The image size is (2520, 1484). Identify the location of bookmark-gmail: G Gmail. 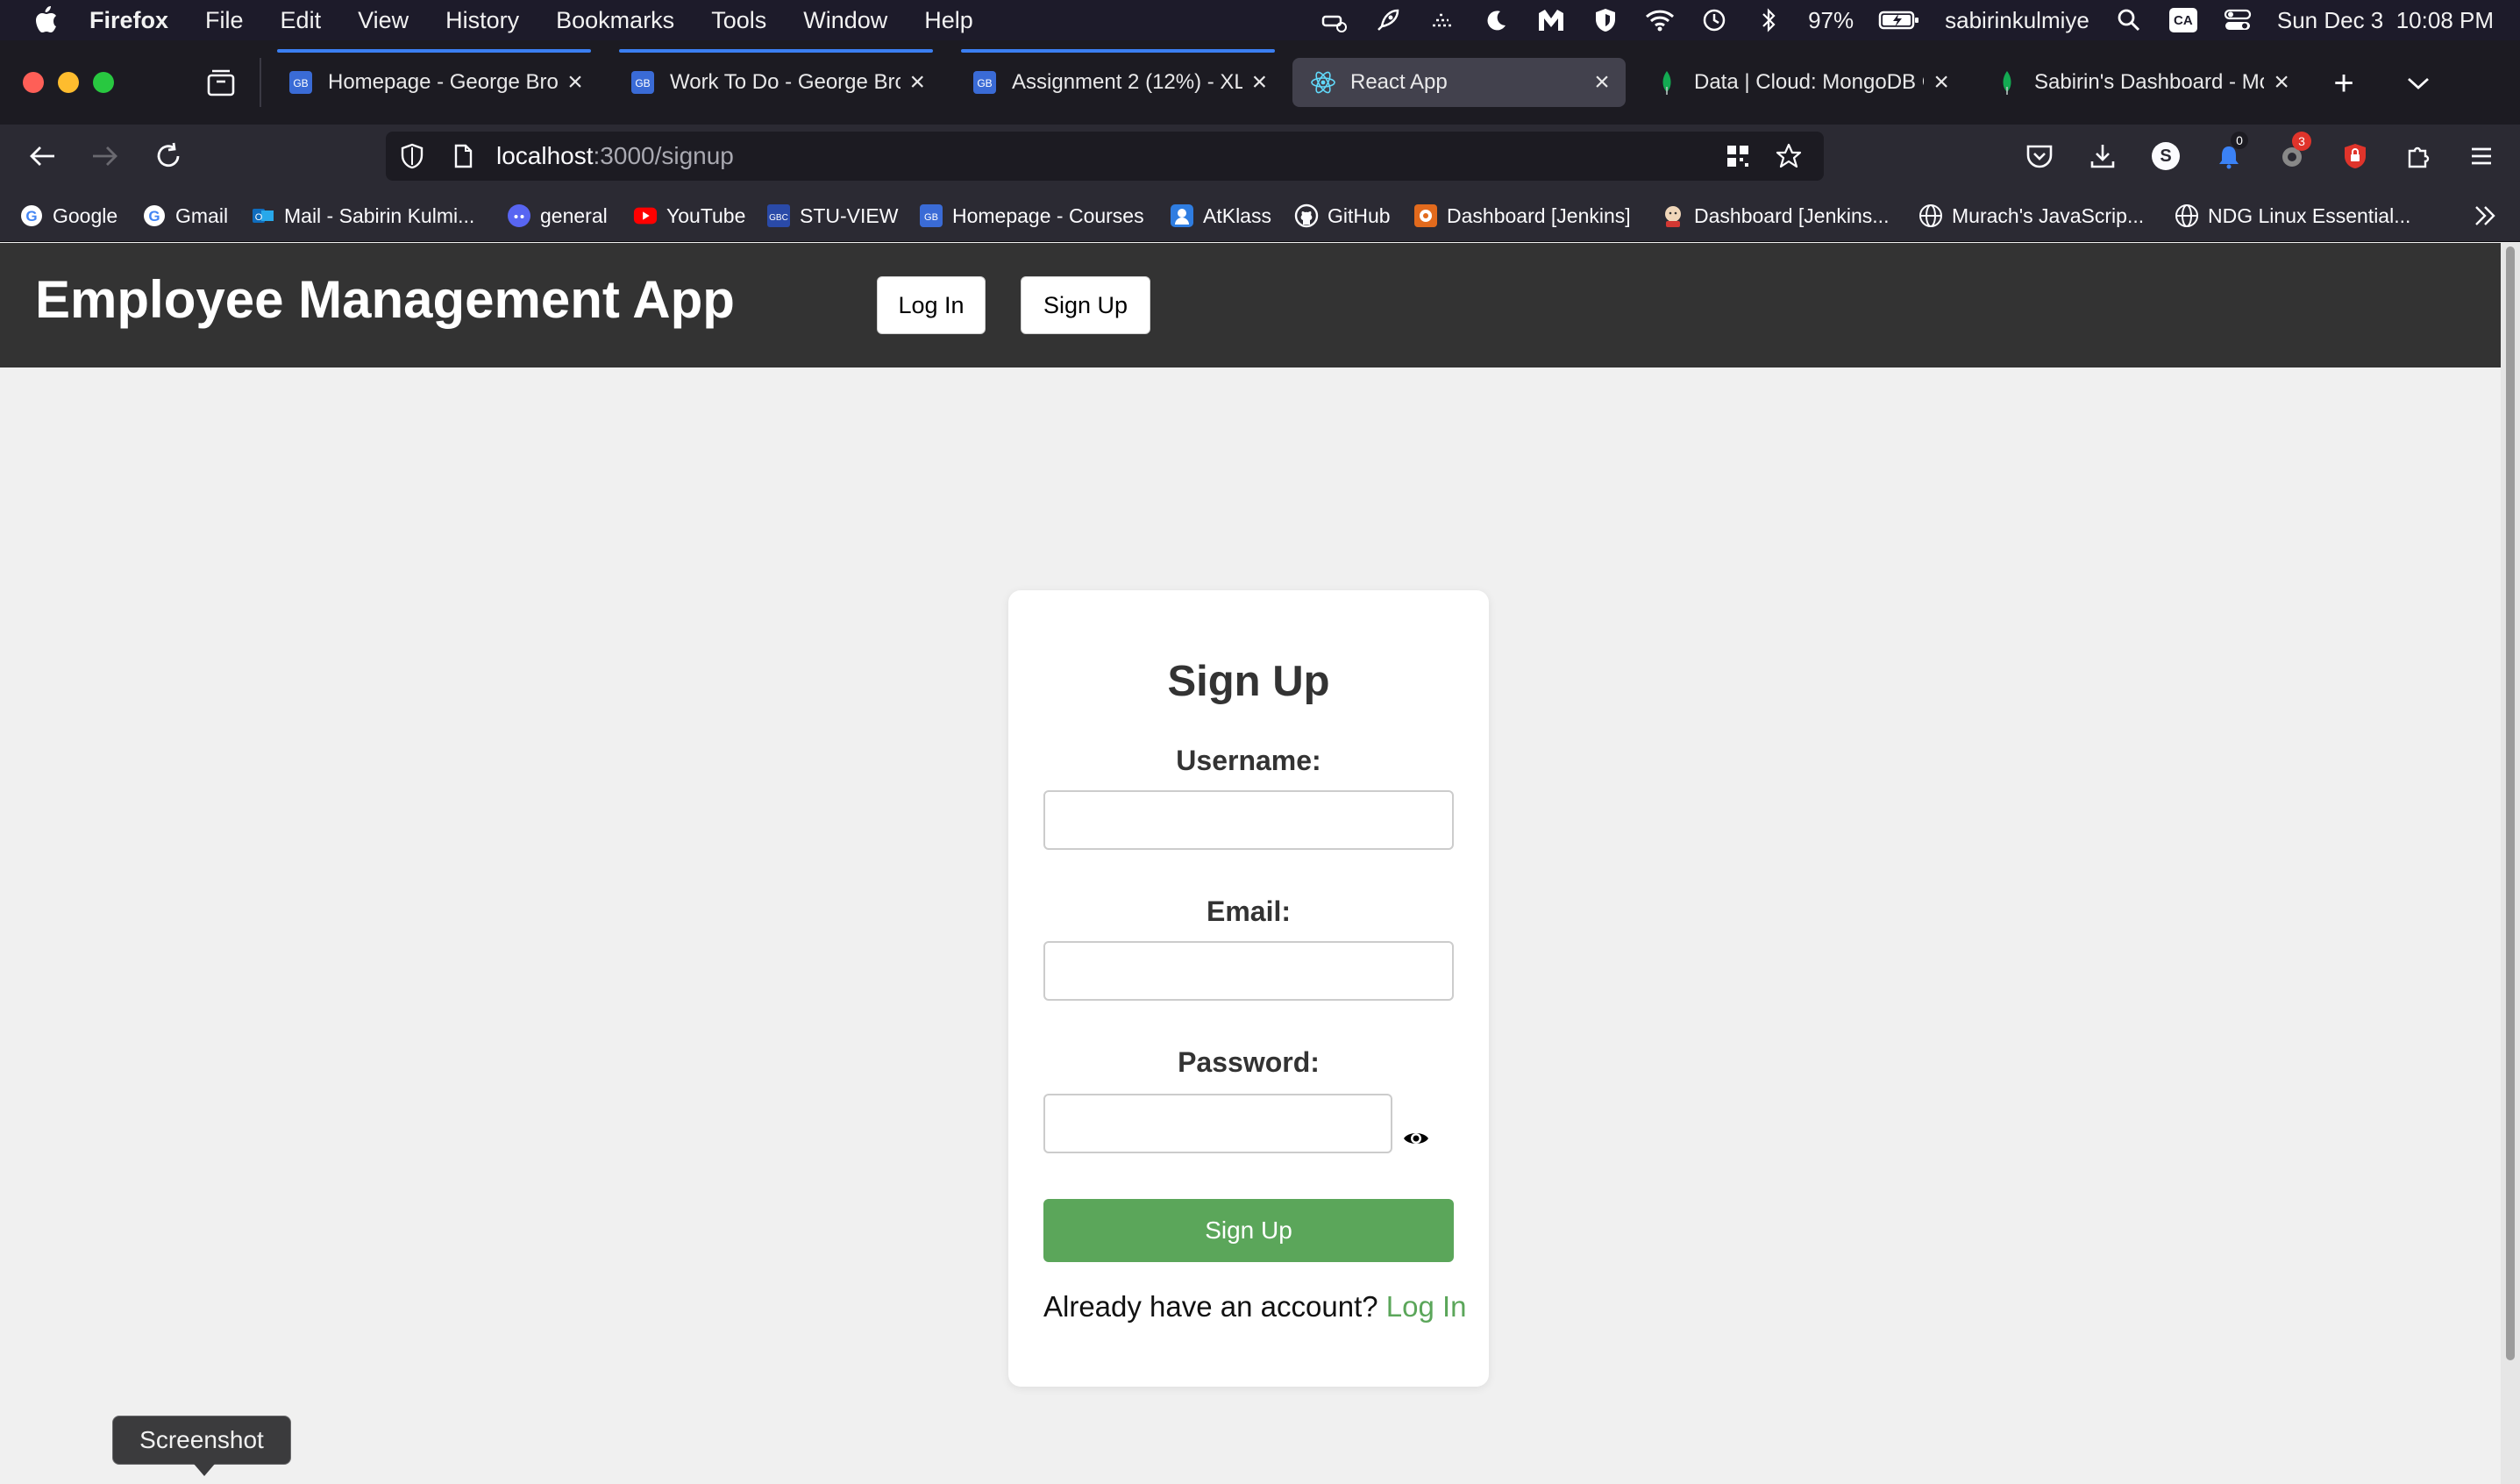
(185, 216).